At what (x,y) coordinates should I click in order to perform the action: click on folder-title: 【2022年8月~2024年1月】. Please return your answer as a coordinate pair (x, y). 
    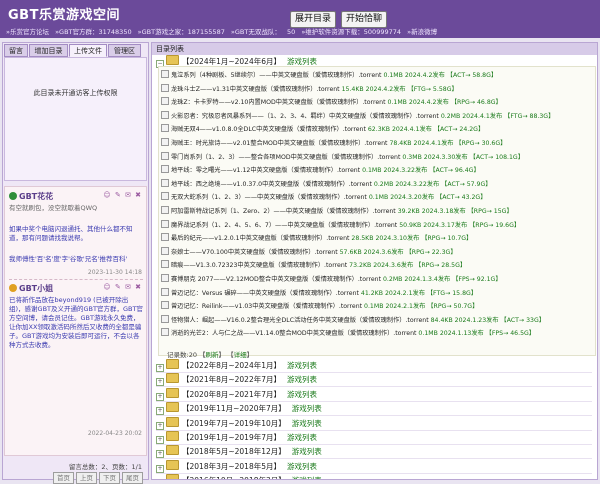
    Looking at the image, I should click on (231, 365).